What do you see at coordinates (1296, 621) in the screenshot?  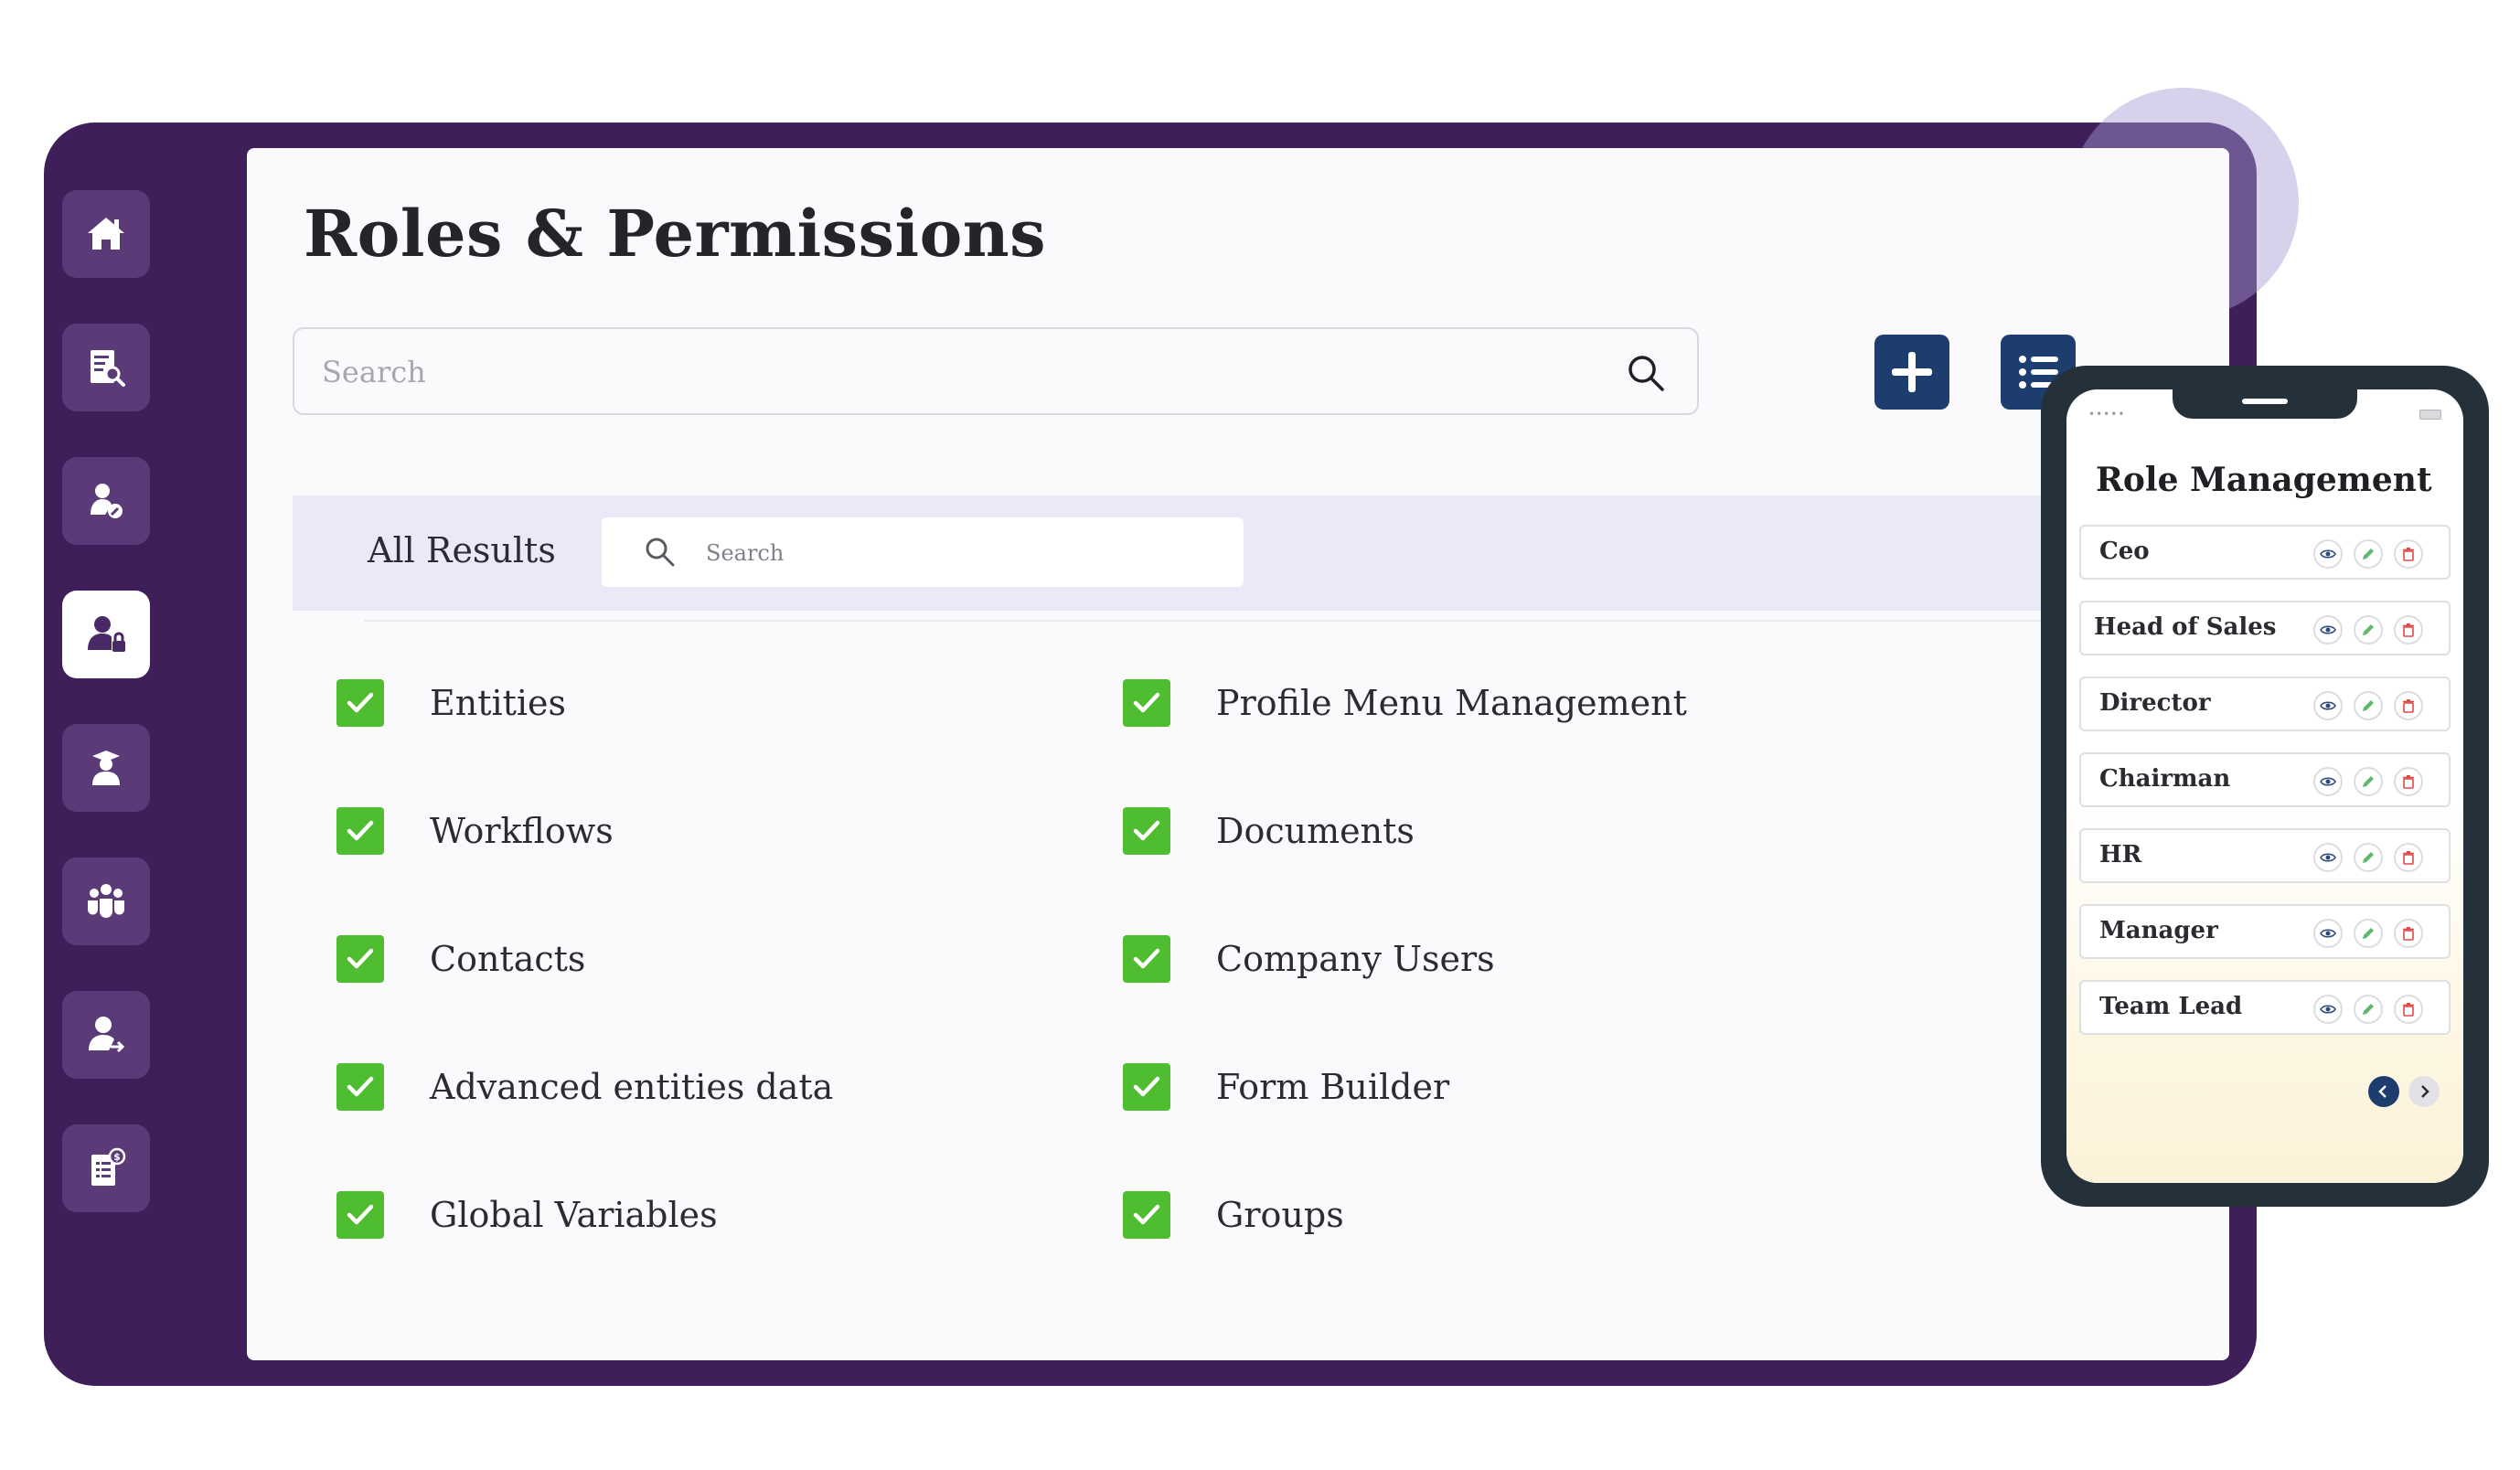 I see `divider` at bounding box center [1296, 621].